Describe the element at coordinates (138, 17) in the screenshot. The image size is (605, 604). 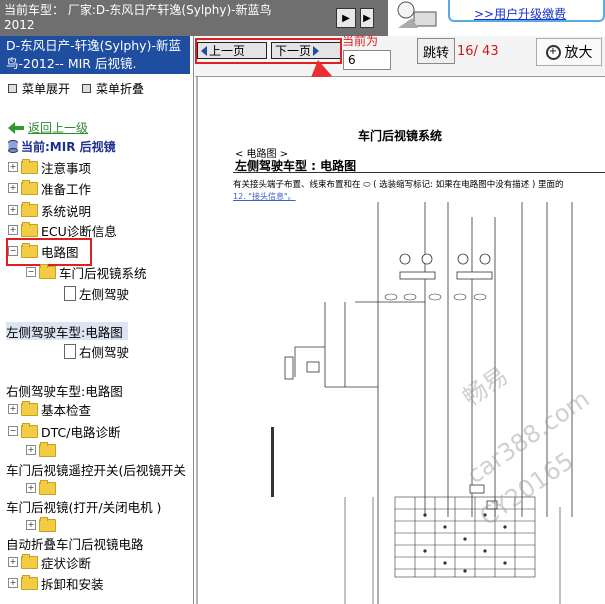
I see `current-car-model-label: 当前车型： 厂家:D-东风日产轩逸(Sylphy)-新蓝鸟2012` at that location.